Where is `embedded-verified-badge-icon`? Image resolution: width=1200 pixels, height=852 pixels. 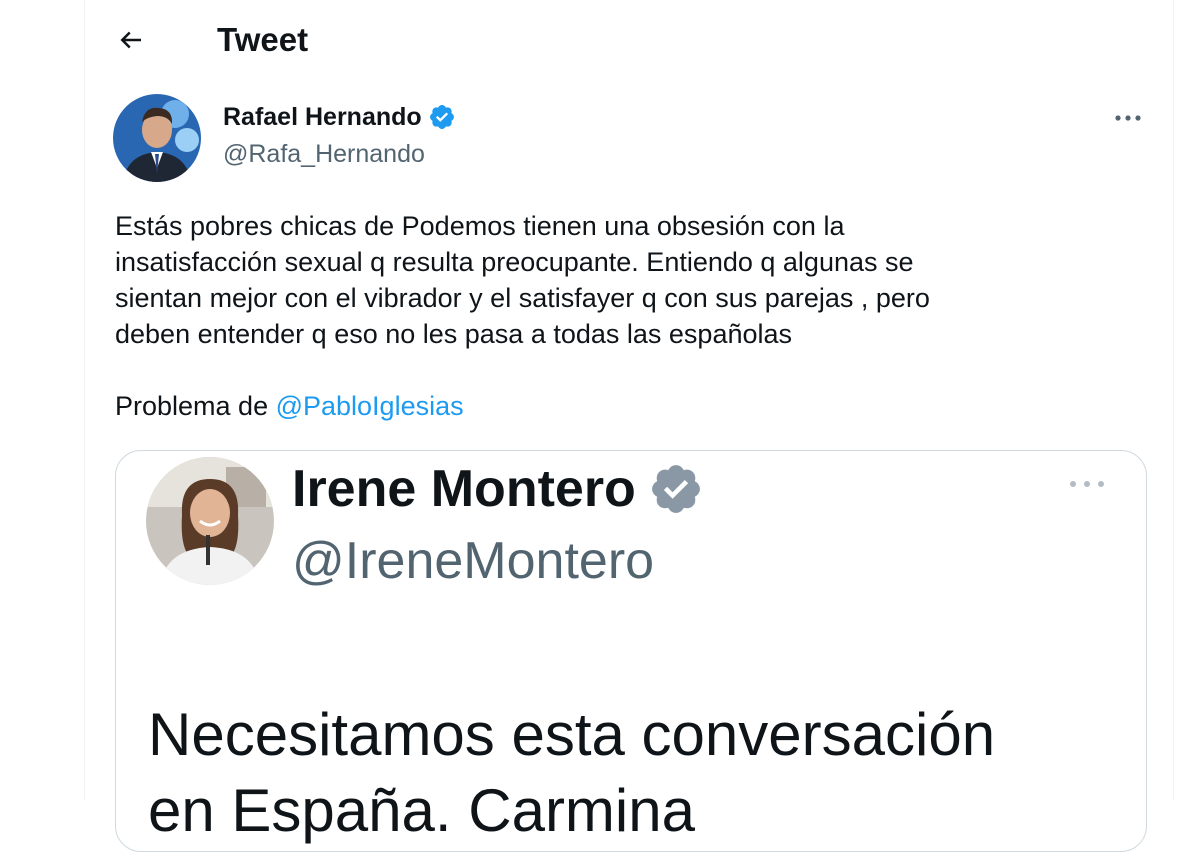
embedded-verified-badge-icon is located at coordinates (676, 489).